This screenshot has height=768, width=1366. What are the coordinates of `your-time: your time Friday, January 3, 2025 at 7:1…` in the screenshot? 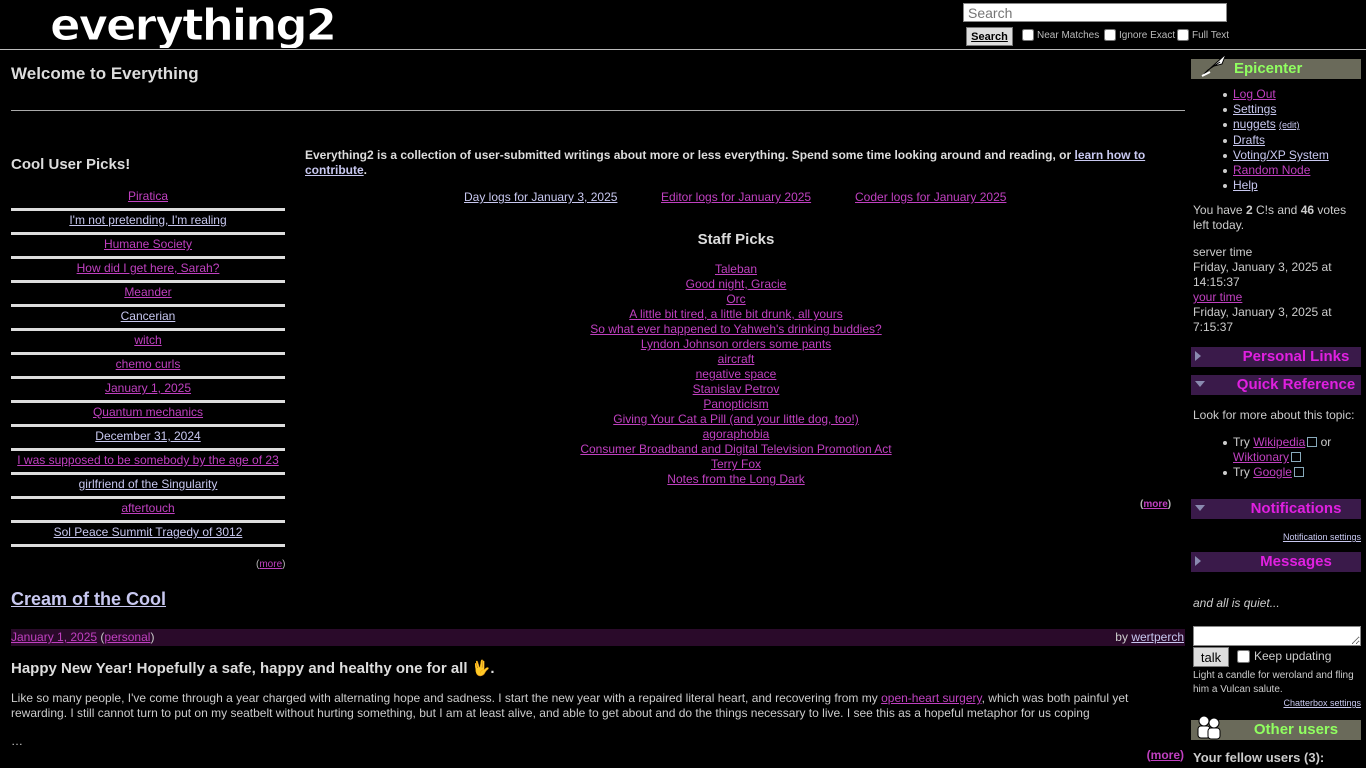 It's located at (1262, 312).